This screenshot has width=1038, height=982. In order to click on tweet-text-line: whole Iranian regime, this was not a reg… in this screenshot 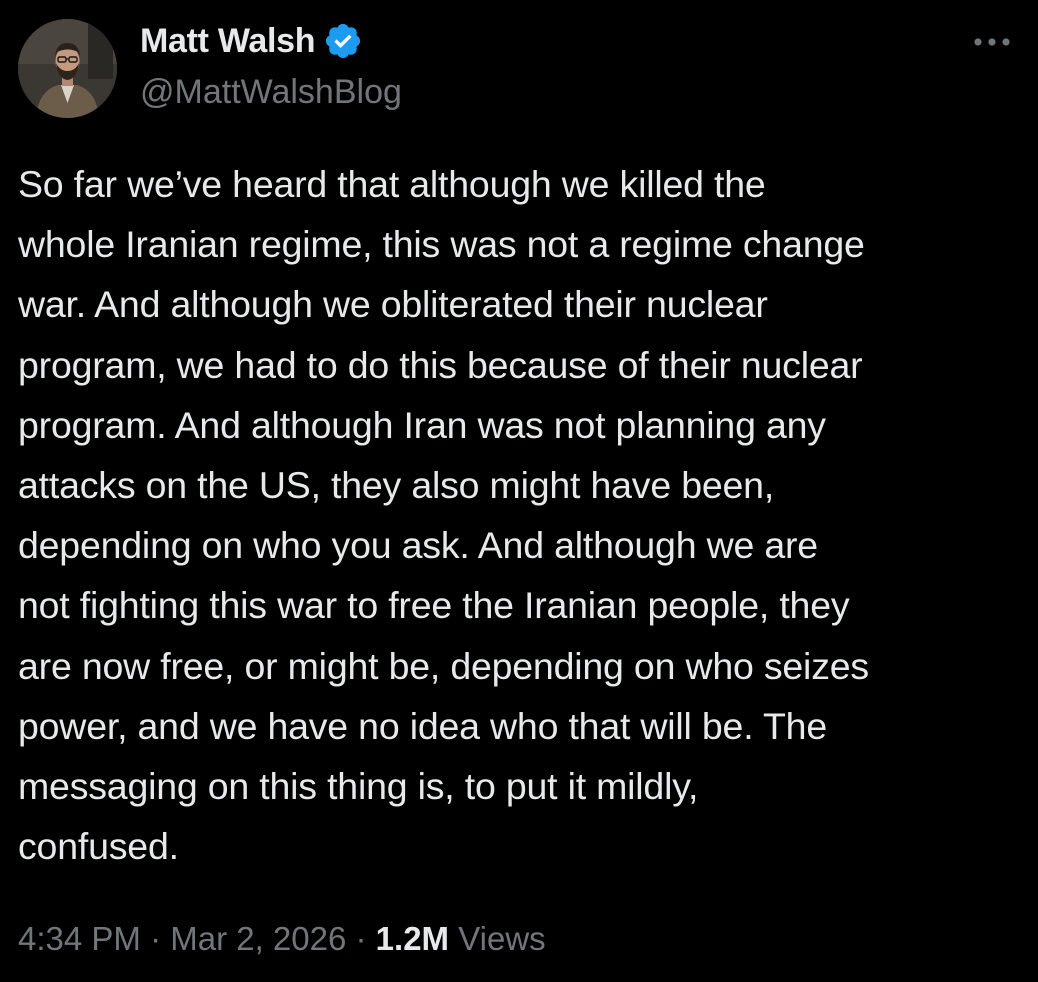, I will do `click(441, 244)`.